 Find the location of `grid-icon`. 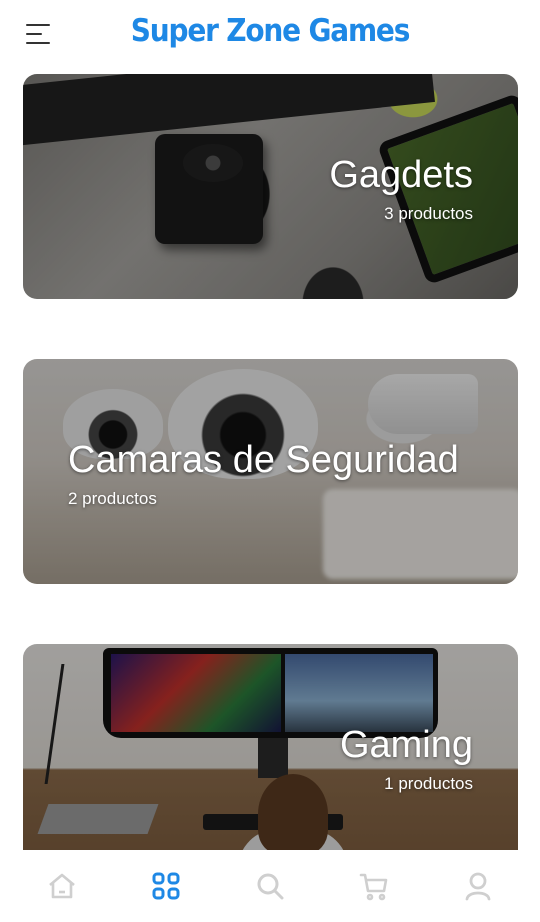

grid-icon is located at coordinates (166, 886).